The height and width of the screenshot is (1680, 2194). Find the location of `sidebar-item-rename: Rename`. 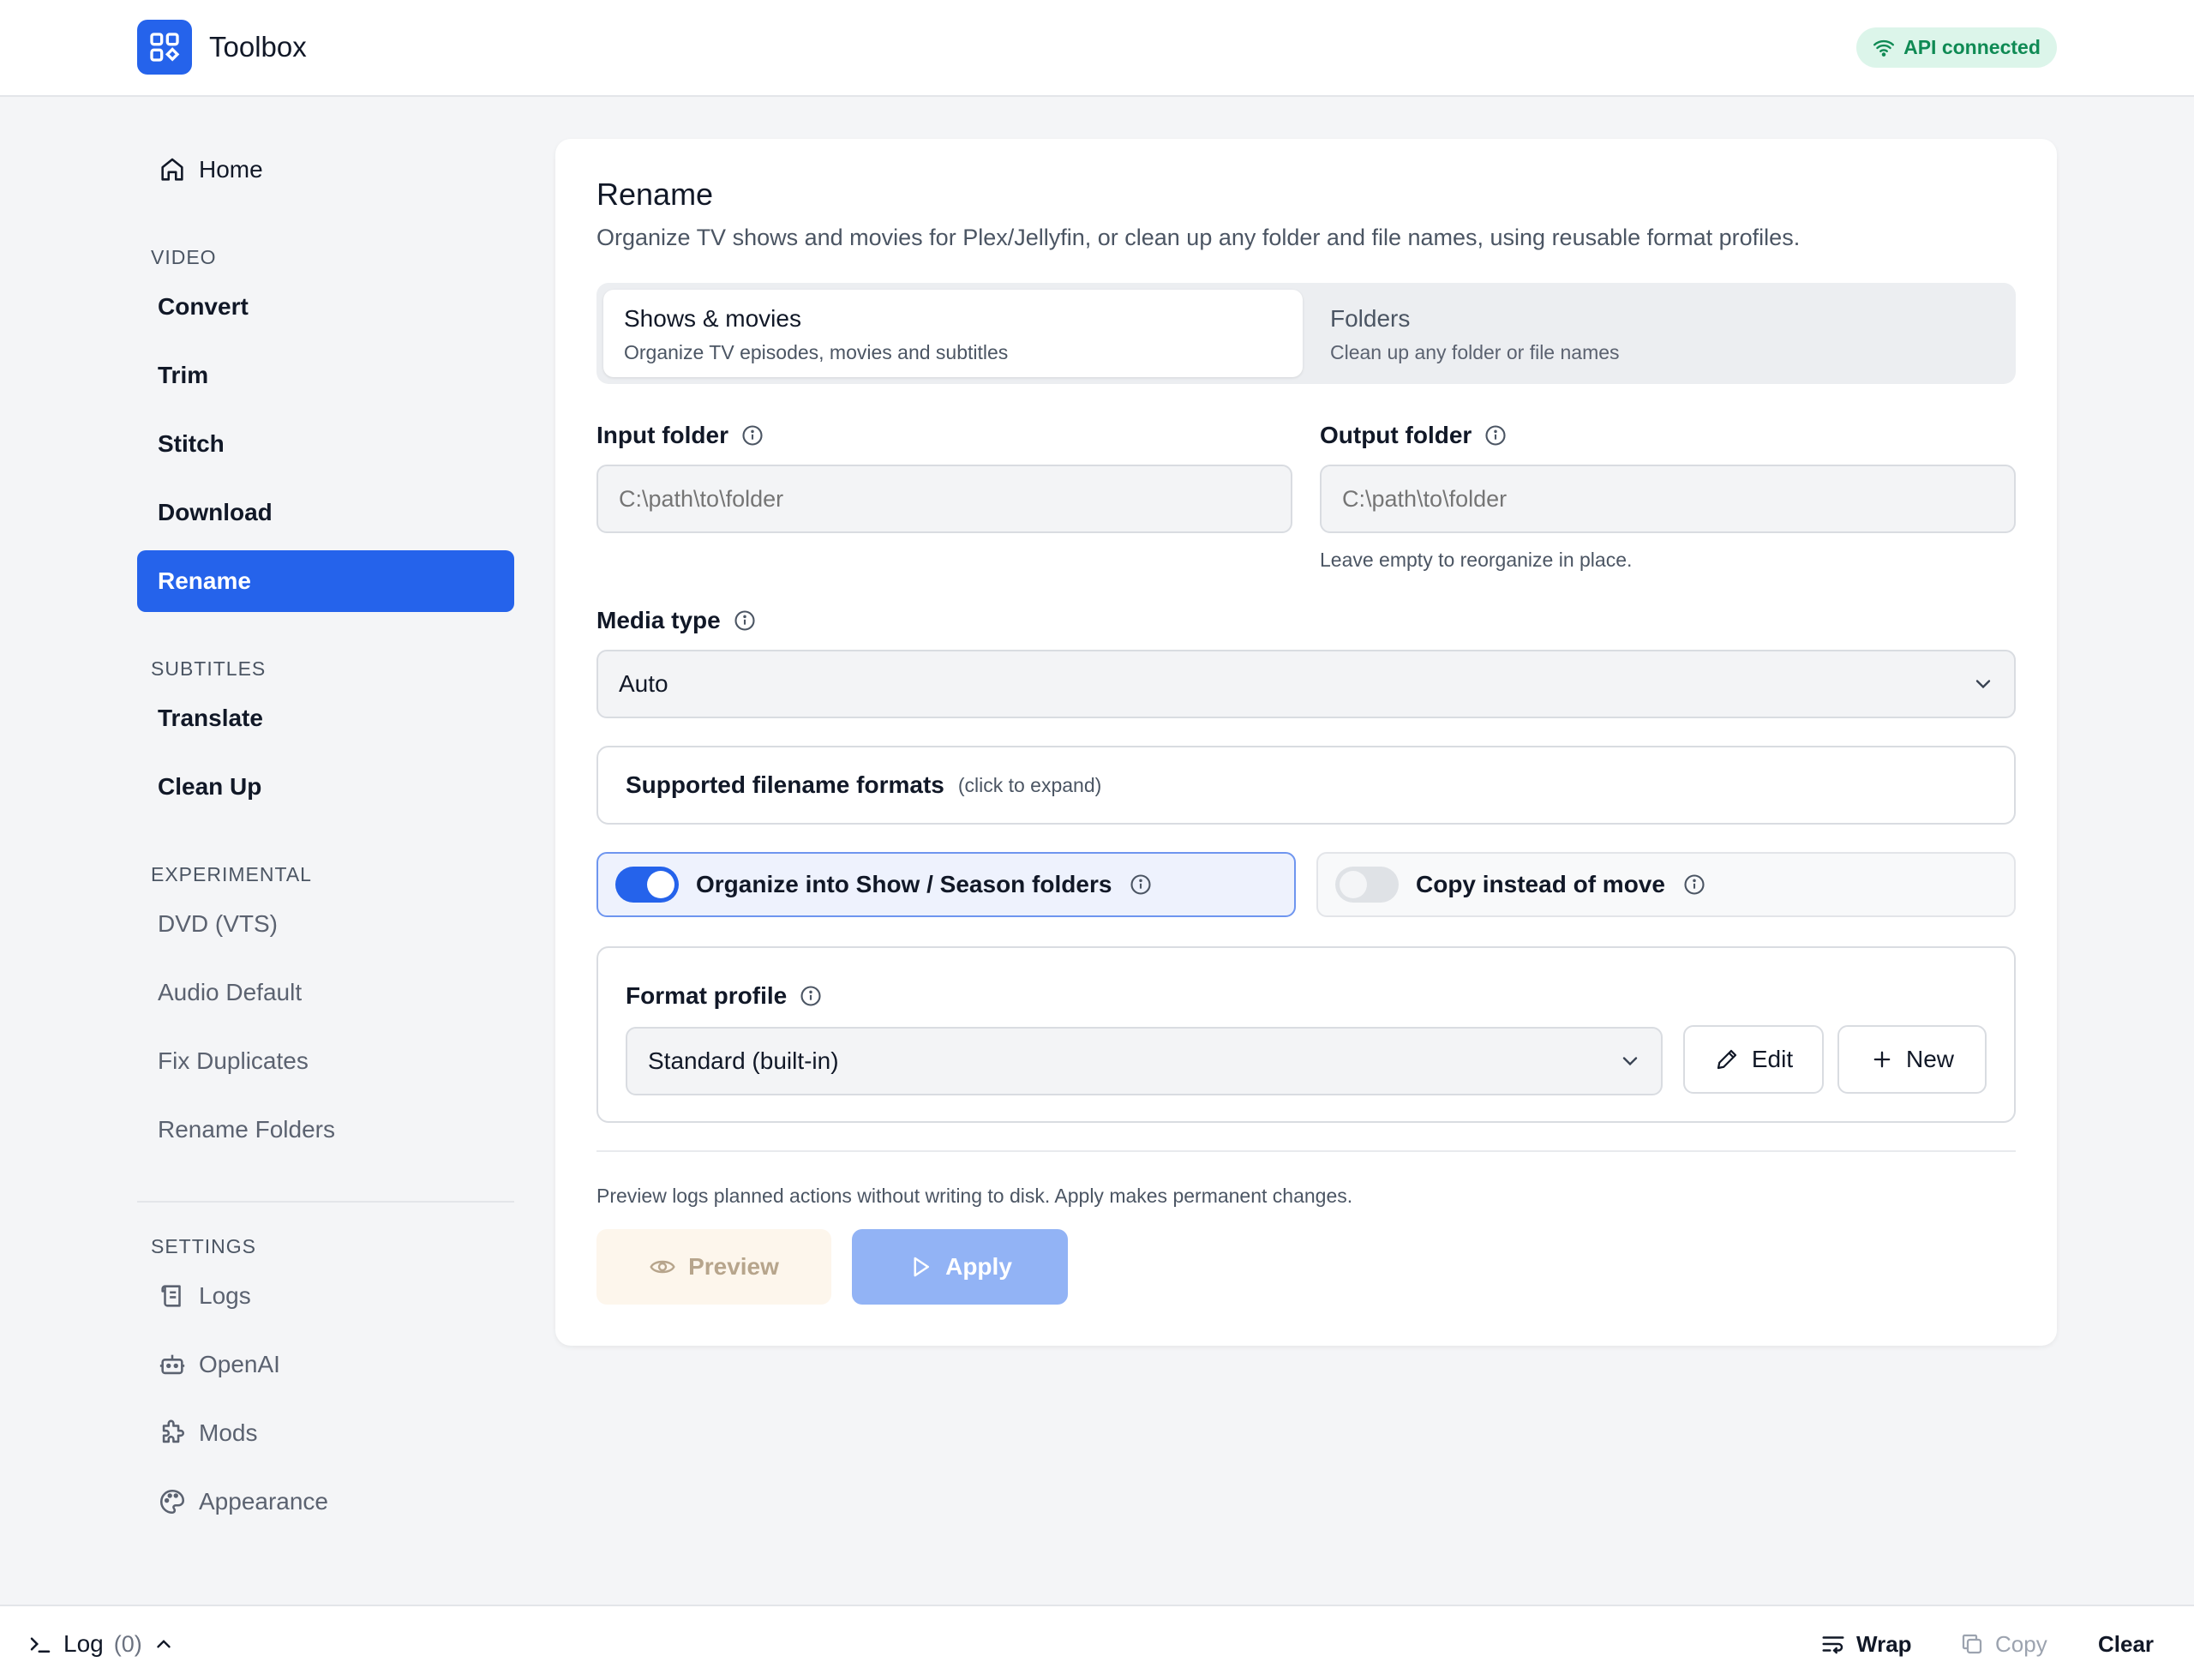

sidebar-item-rename: Rename is located at coordinates (325, 581).